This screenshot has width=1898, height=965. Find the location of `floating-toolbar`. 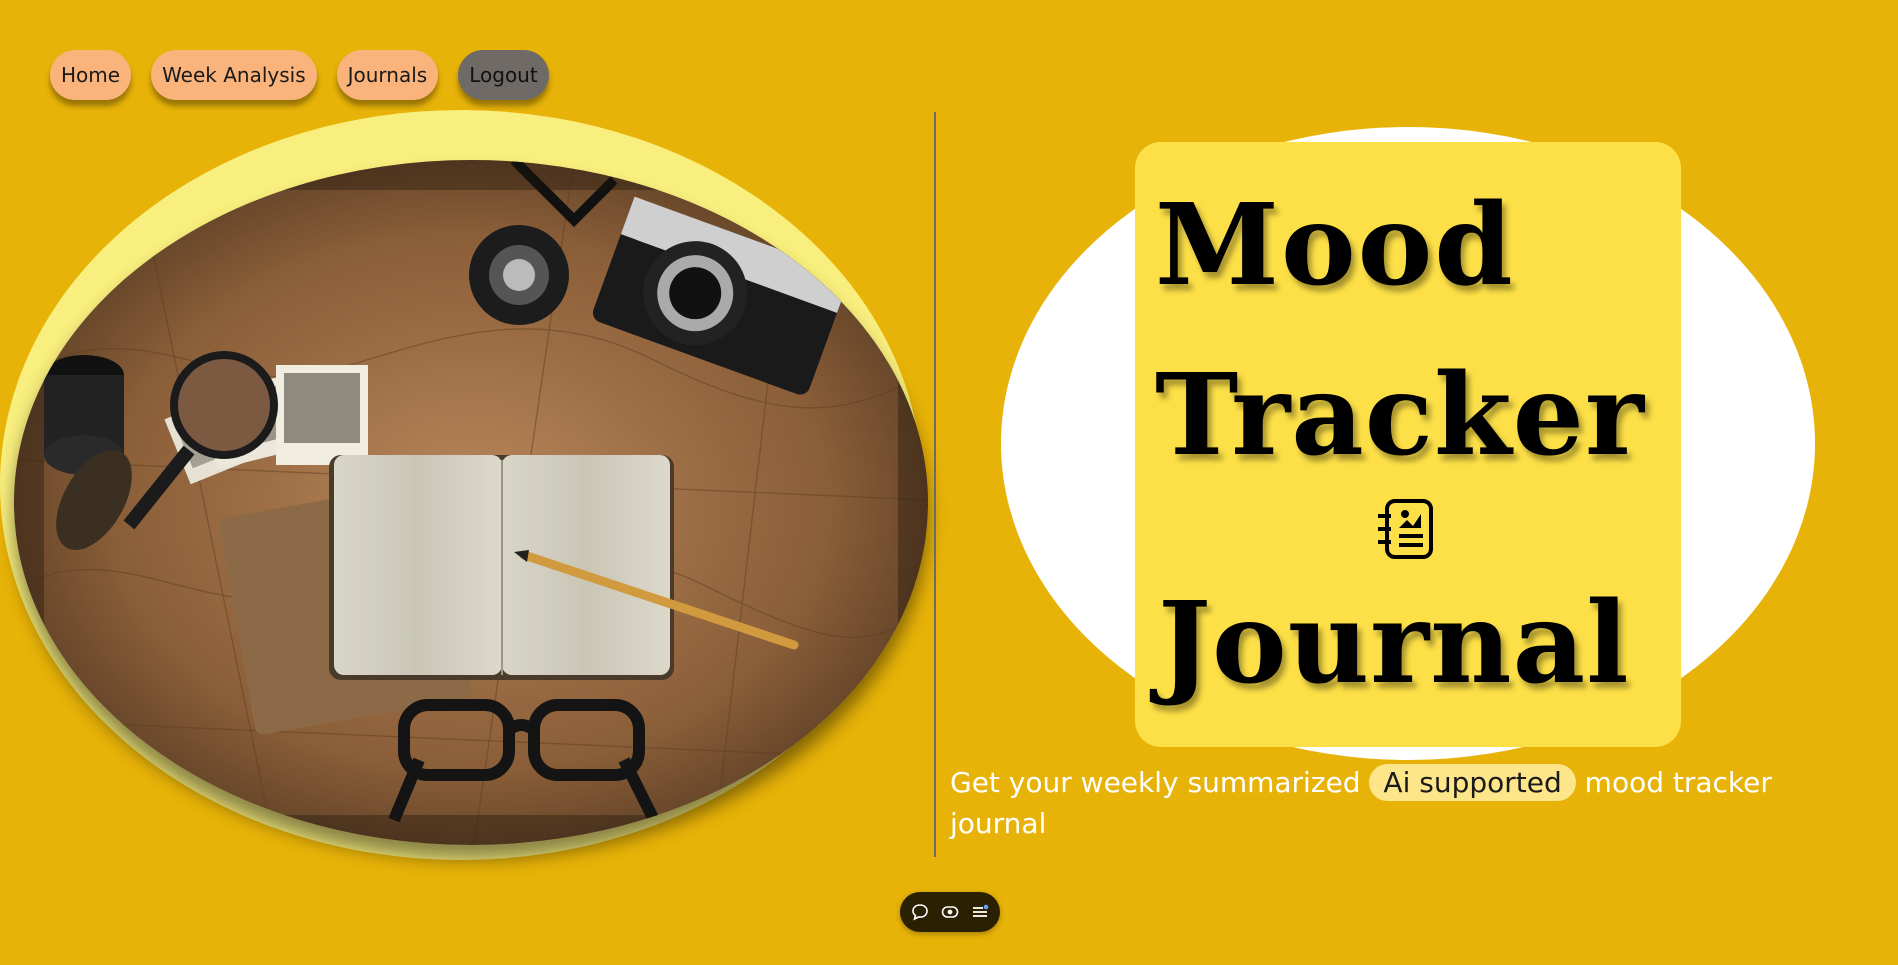

floating-toolbar is located at coordinates (950, 912).